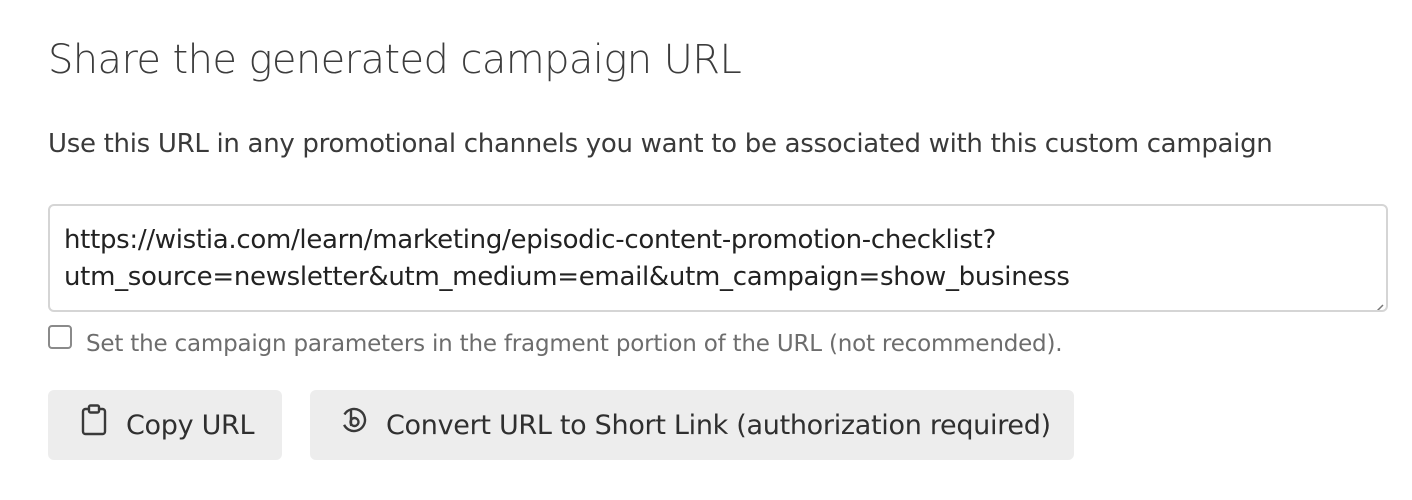 This screenshot has height=500, width=1412. What do you see at coordinates (395, 60) in the screenshot?
I see `page-title: Share the generated campaign URL` at bounding box center [395, 60].